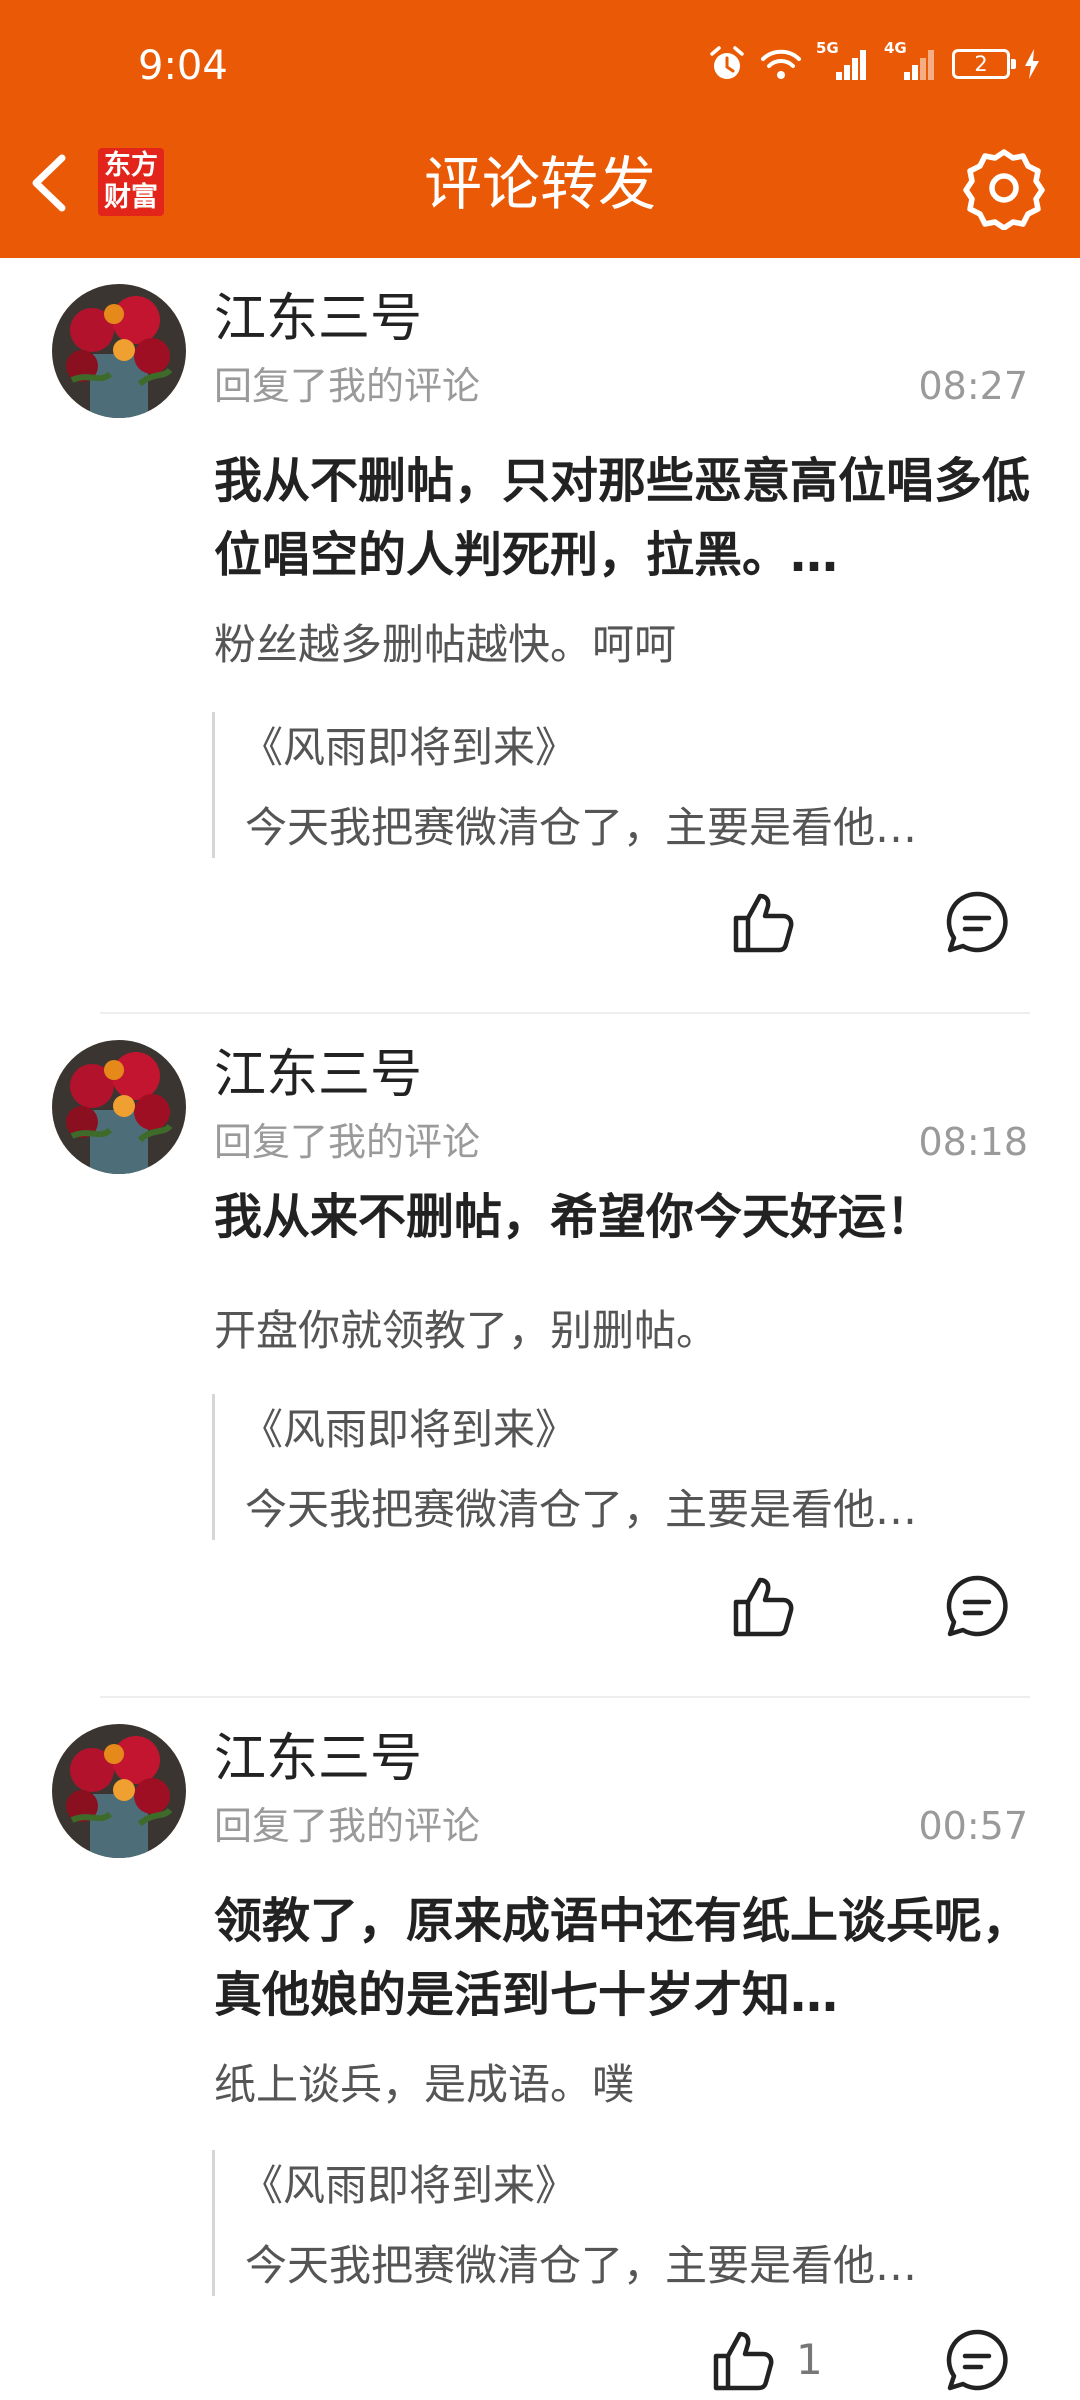 This screenshot has height=2400, width=1080. Describe the element at coordinates (1032, 64) in the screenshot. I see `charging-icon` at that location.